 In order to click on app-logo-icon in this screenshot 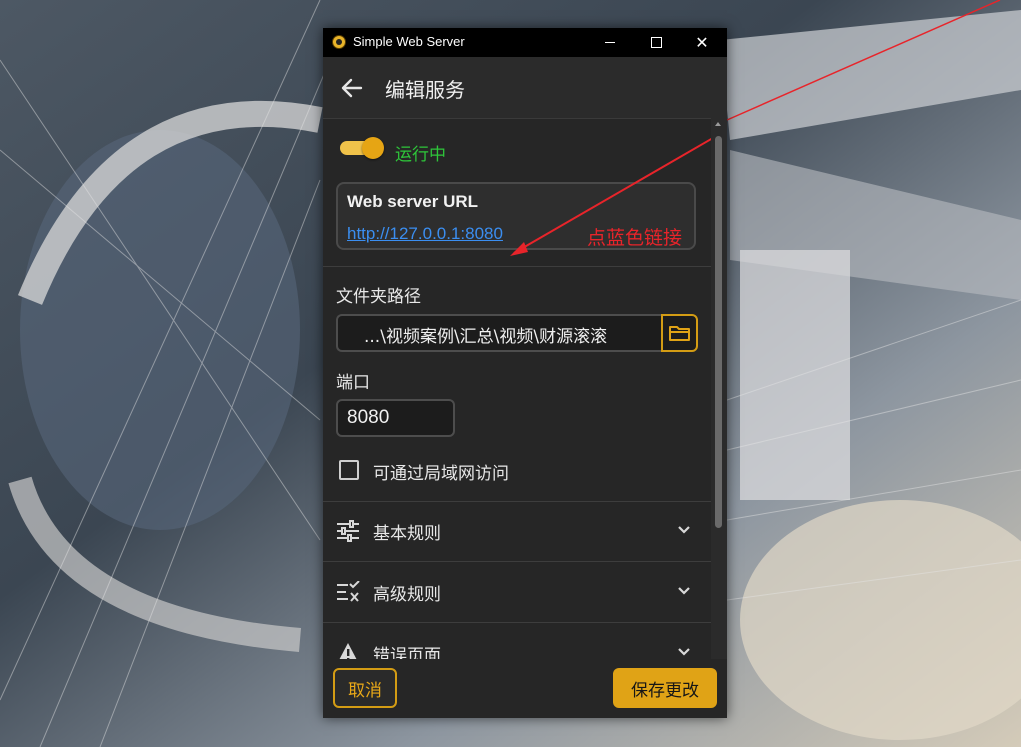, I will do `click(339, 42)`.